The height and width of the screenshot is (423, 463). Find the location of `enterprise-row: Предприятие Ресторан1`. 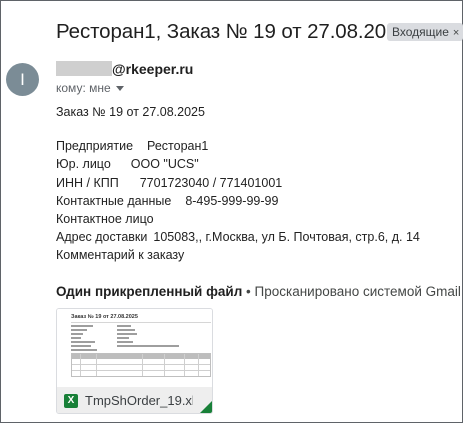

enterprise-row: Предприятие Ресторан1 is located at coordinates (132, 146).